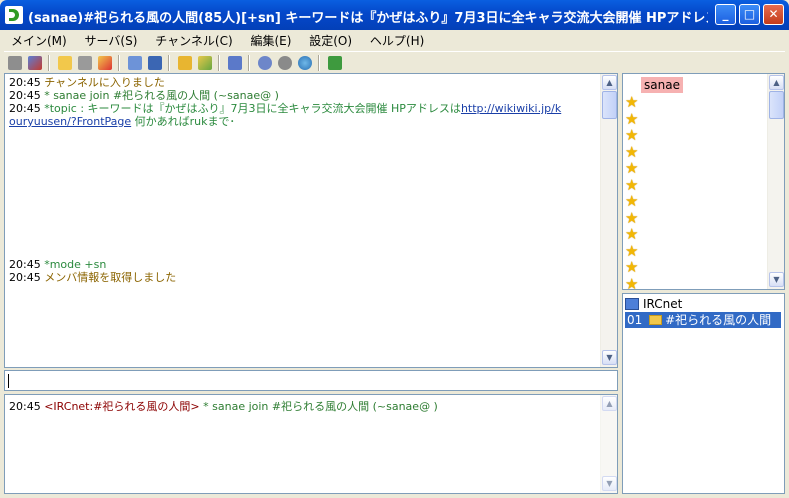 Image resolution: width=789 pixels, height=498 pixels. I want to click on log-line: 20:45 *mode +sn, so click(302, 264).